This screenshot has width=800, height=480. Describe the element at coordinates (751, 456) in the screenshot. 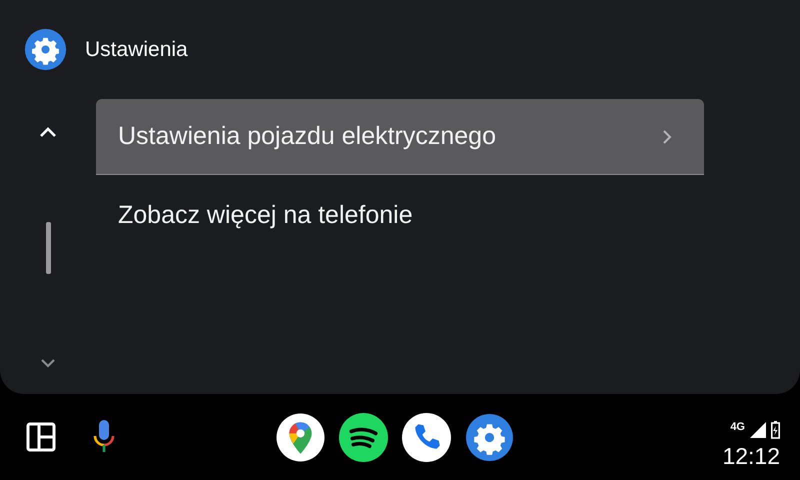

I see `clock: 12:12` at that location.